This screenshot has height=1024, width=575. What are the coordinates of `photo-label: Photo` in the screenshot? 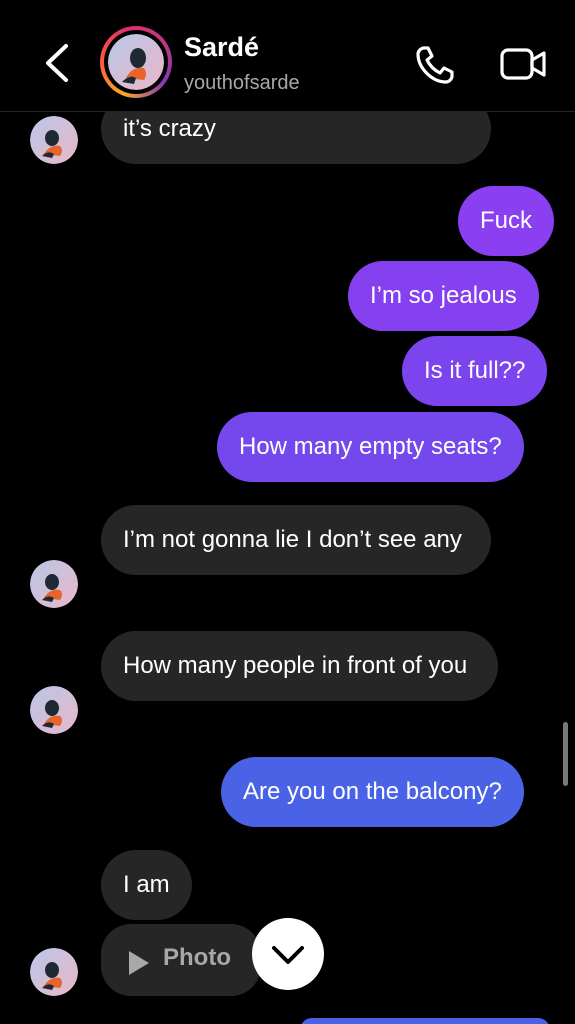 It's located at (197, 957).